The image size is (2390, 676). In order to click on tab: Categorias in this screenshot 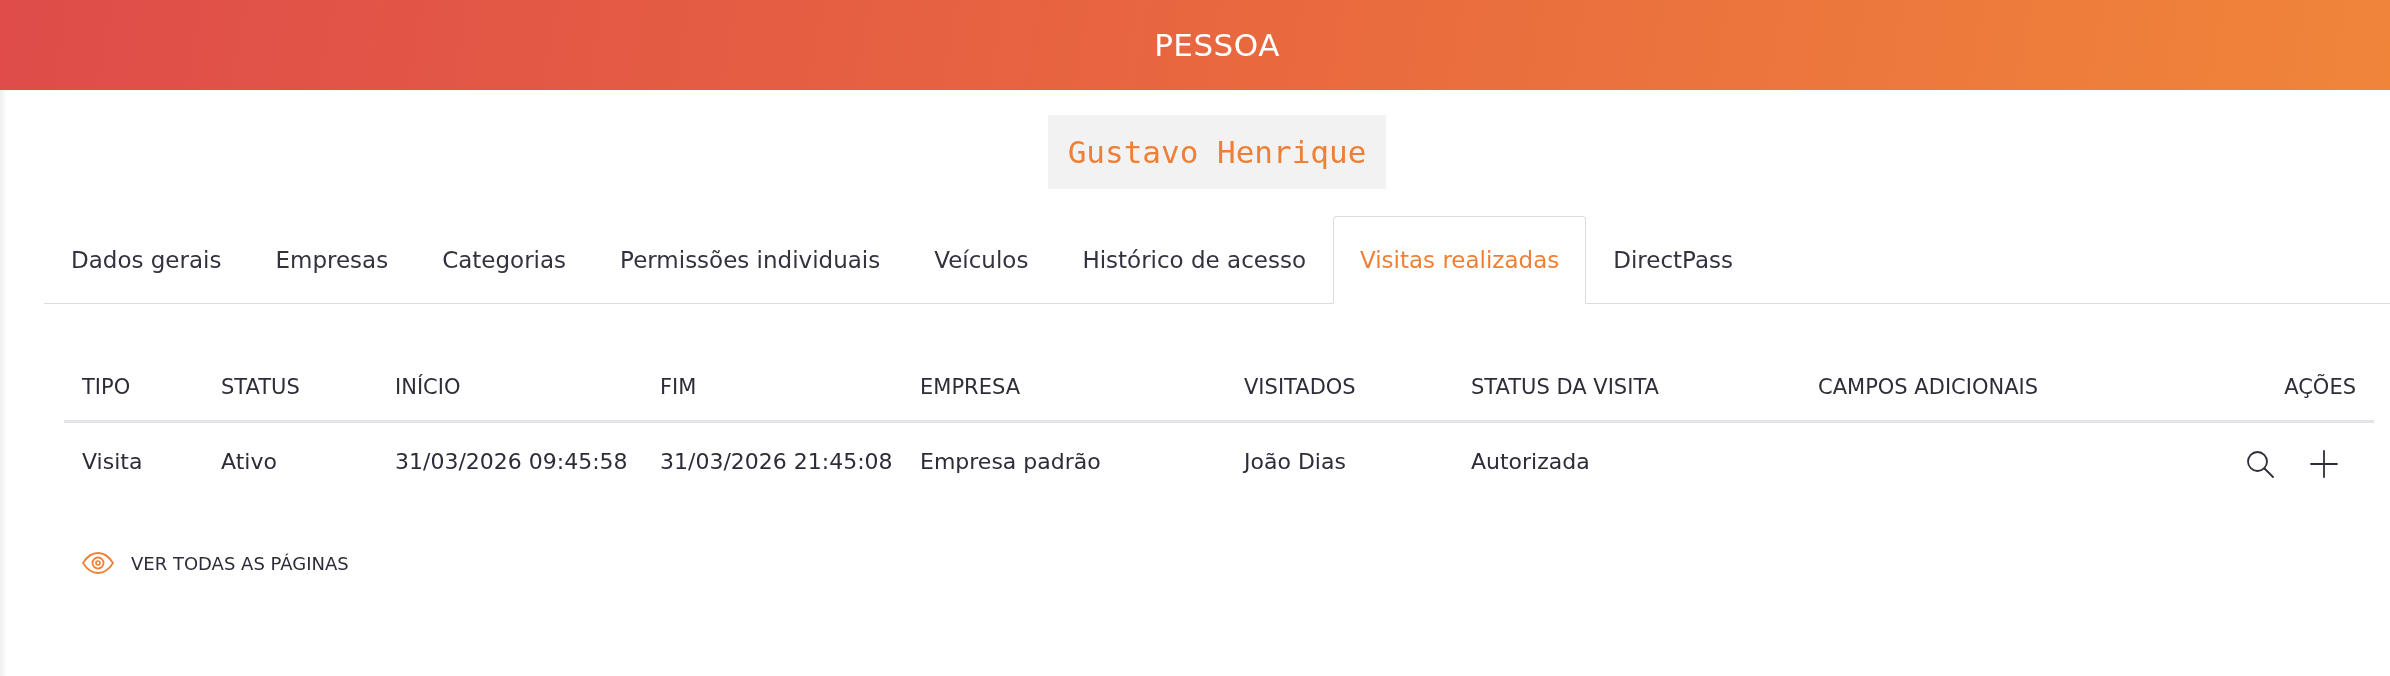, I will do `click(504, 260)`.